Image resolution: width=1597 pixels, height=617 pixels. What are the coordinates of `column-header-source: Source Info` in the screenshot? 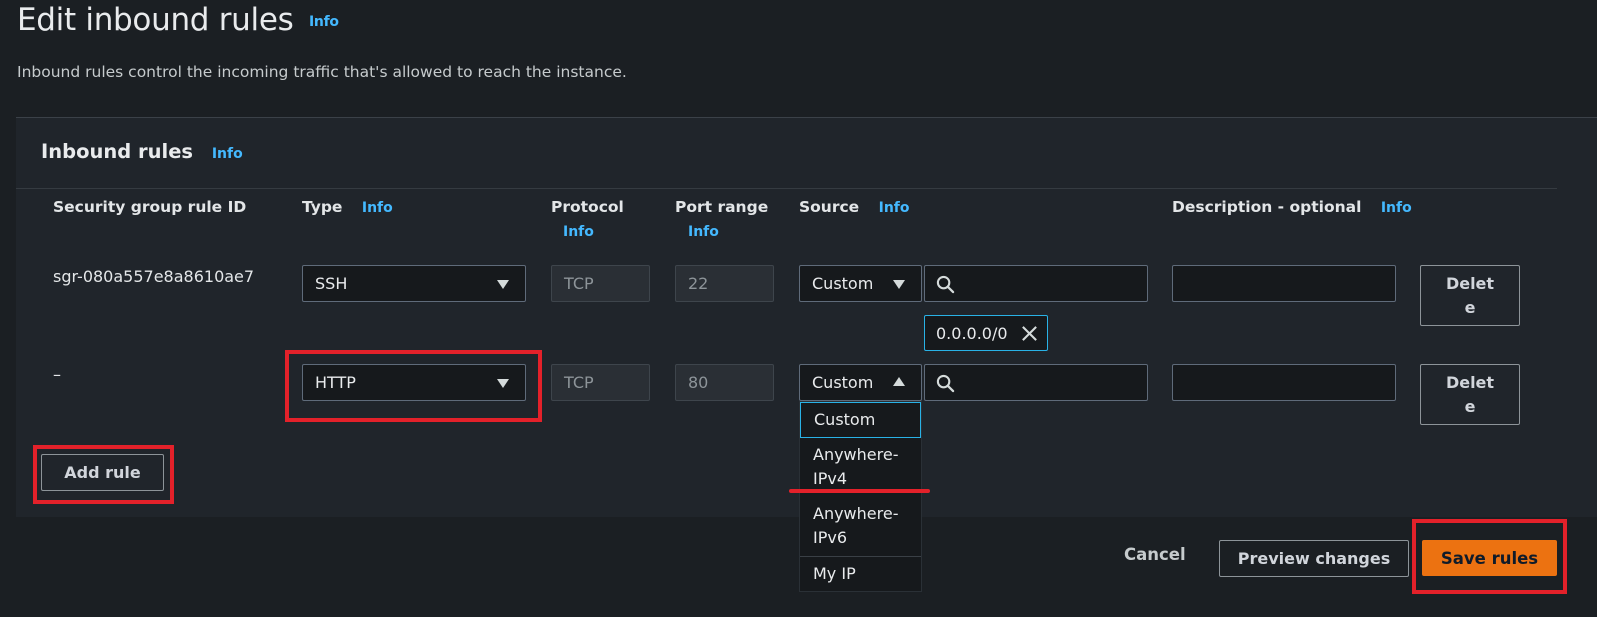 It's located at (854, 207).